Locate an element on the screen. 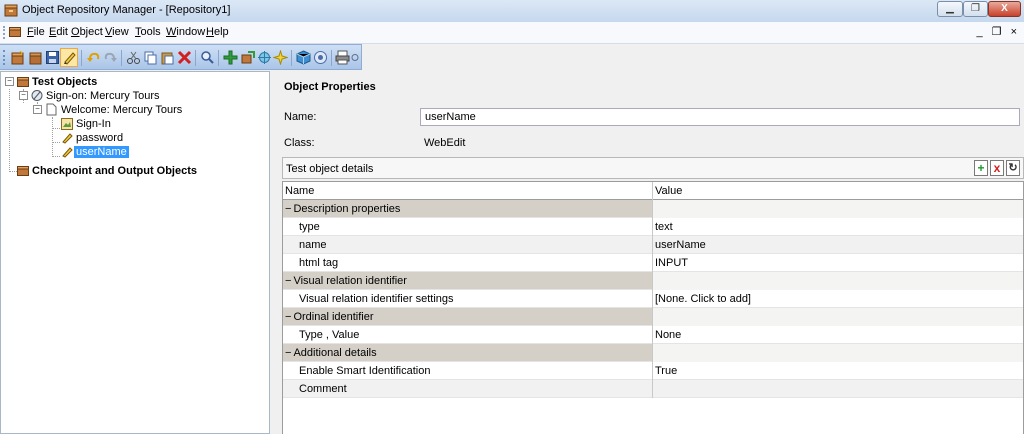 The width and height of the screenshot is (1024, 434). object-properties-title: Object Properties is located at coordinates (330, 87).